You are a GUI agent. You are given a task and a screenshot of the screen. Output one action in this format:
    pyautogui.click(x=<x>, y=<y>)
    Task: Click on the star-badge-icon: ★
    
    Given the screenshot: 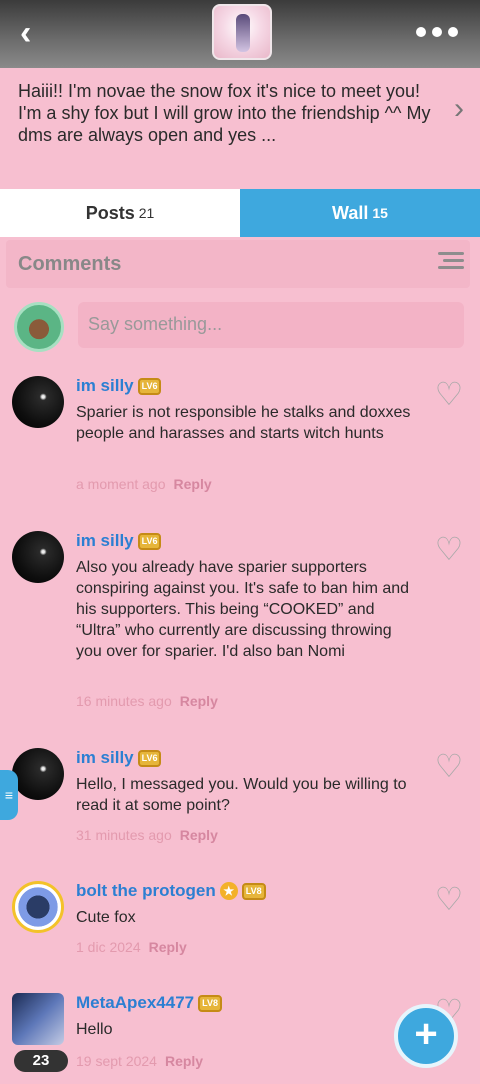 What is the action you would take?
    pyautogui.click(x=228, y=891)
    